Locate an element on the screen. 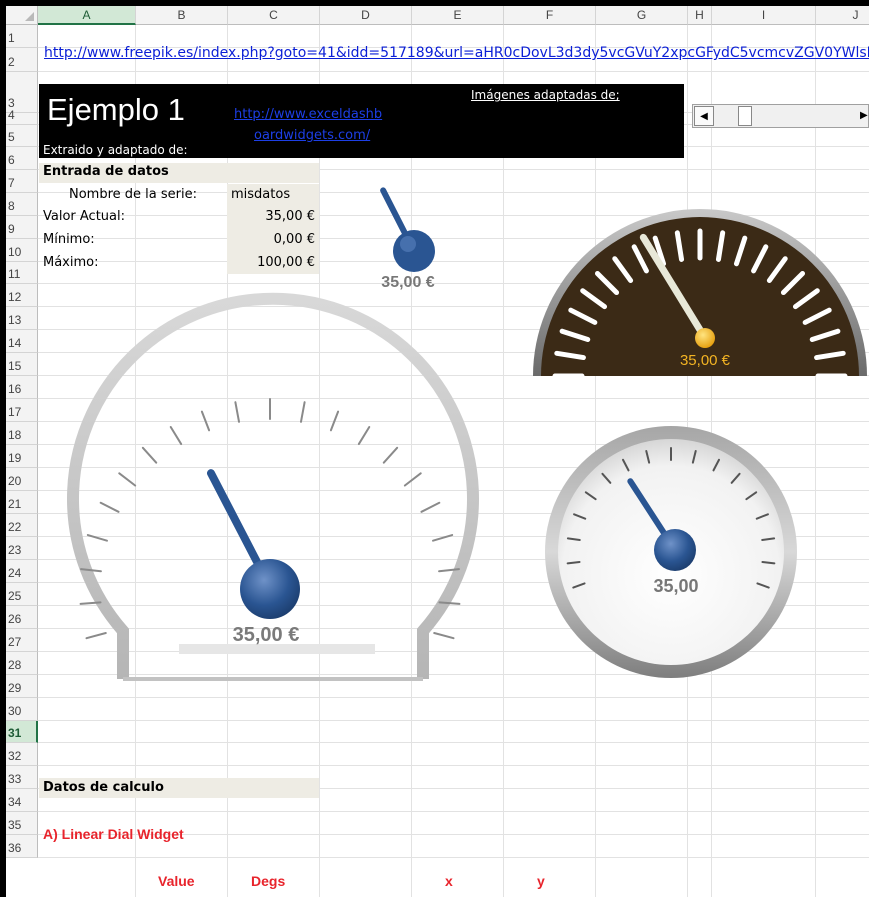  row-header-30: 30 is located at coordinates (22, 709).